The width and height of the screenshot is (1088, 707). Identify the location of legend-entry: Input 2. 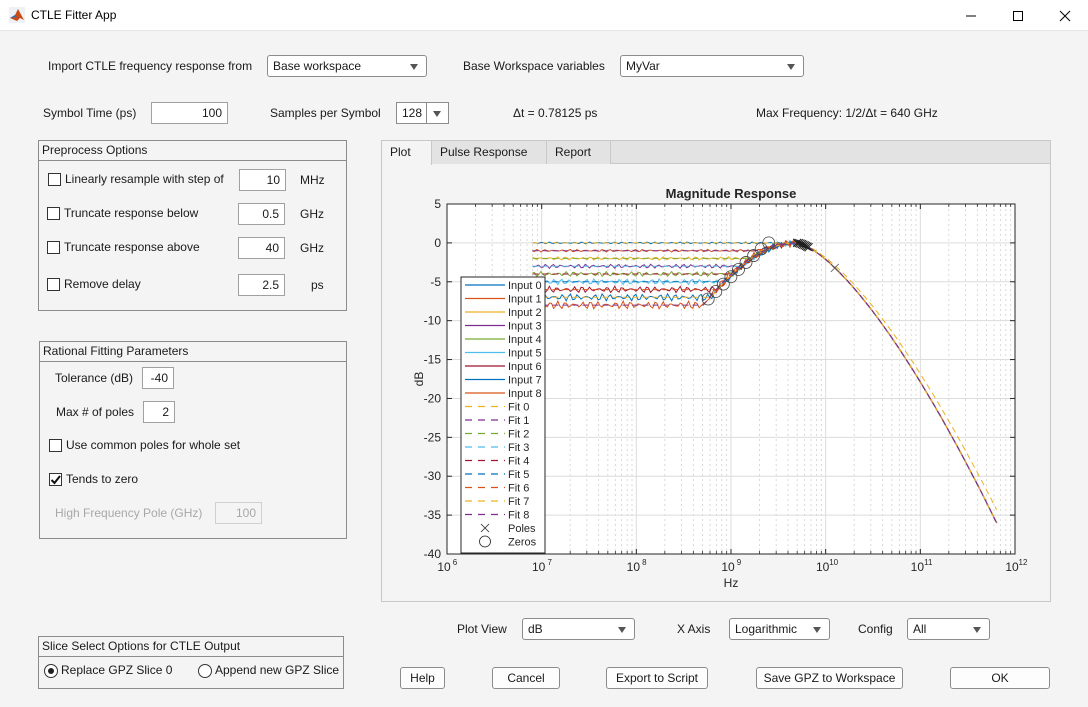
(525, 313).